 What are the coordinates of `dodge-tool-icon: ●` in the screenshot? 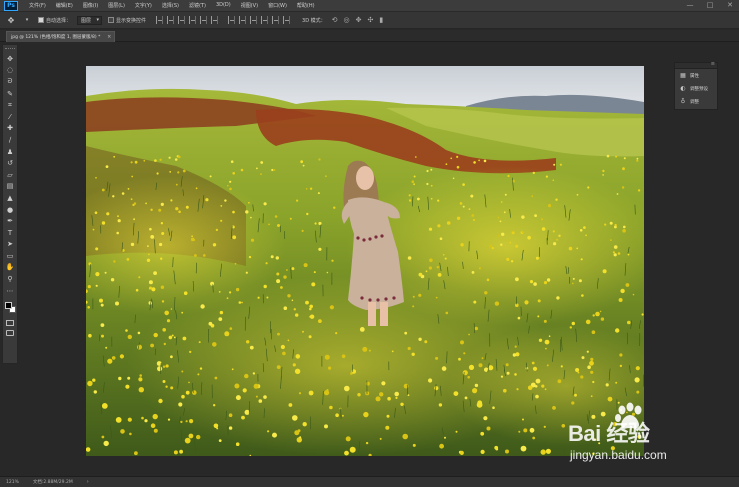 It's located at (10, 210).